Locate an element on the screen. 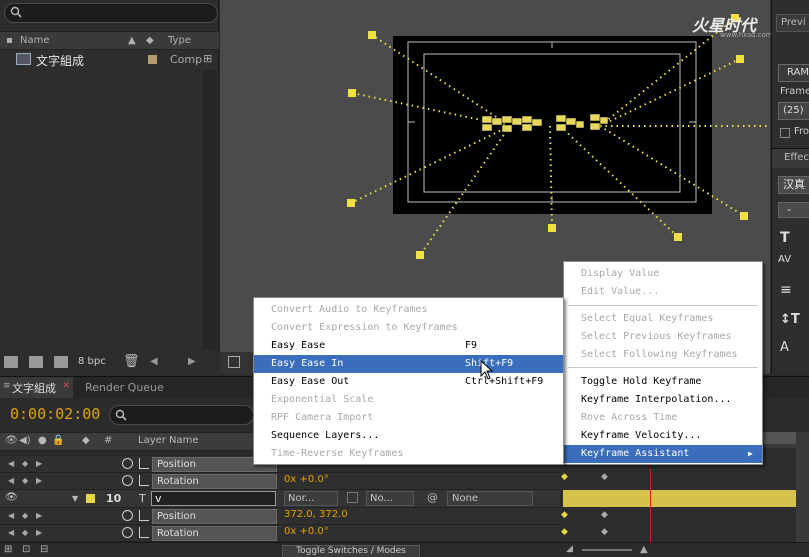 This screenshot has height=557, width=809. menu-item-easy-ease-out: Easy Ease Out Ctrl+Shift+F9 is located at coordinates (408, 382).